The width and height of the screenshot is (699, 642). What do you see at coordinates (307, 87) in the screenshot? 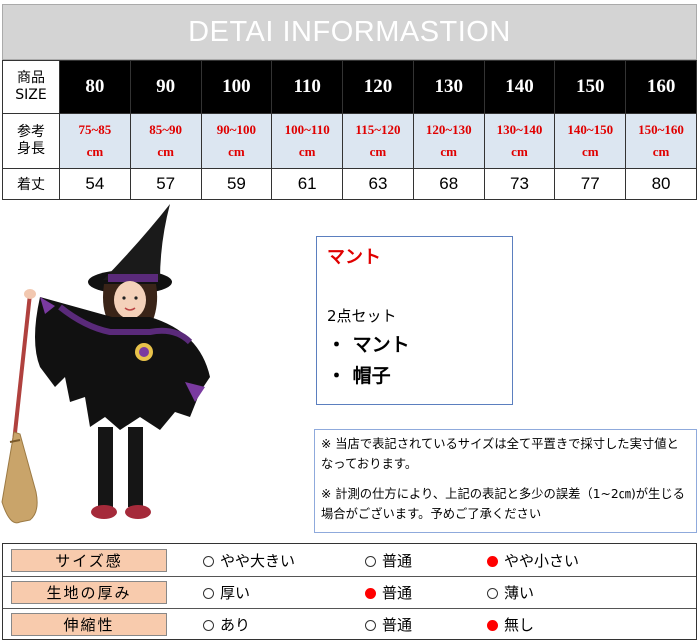
I see `size-cell: 110` at bounding box center [307, 87].